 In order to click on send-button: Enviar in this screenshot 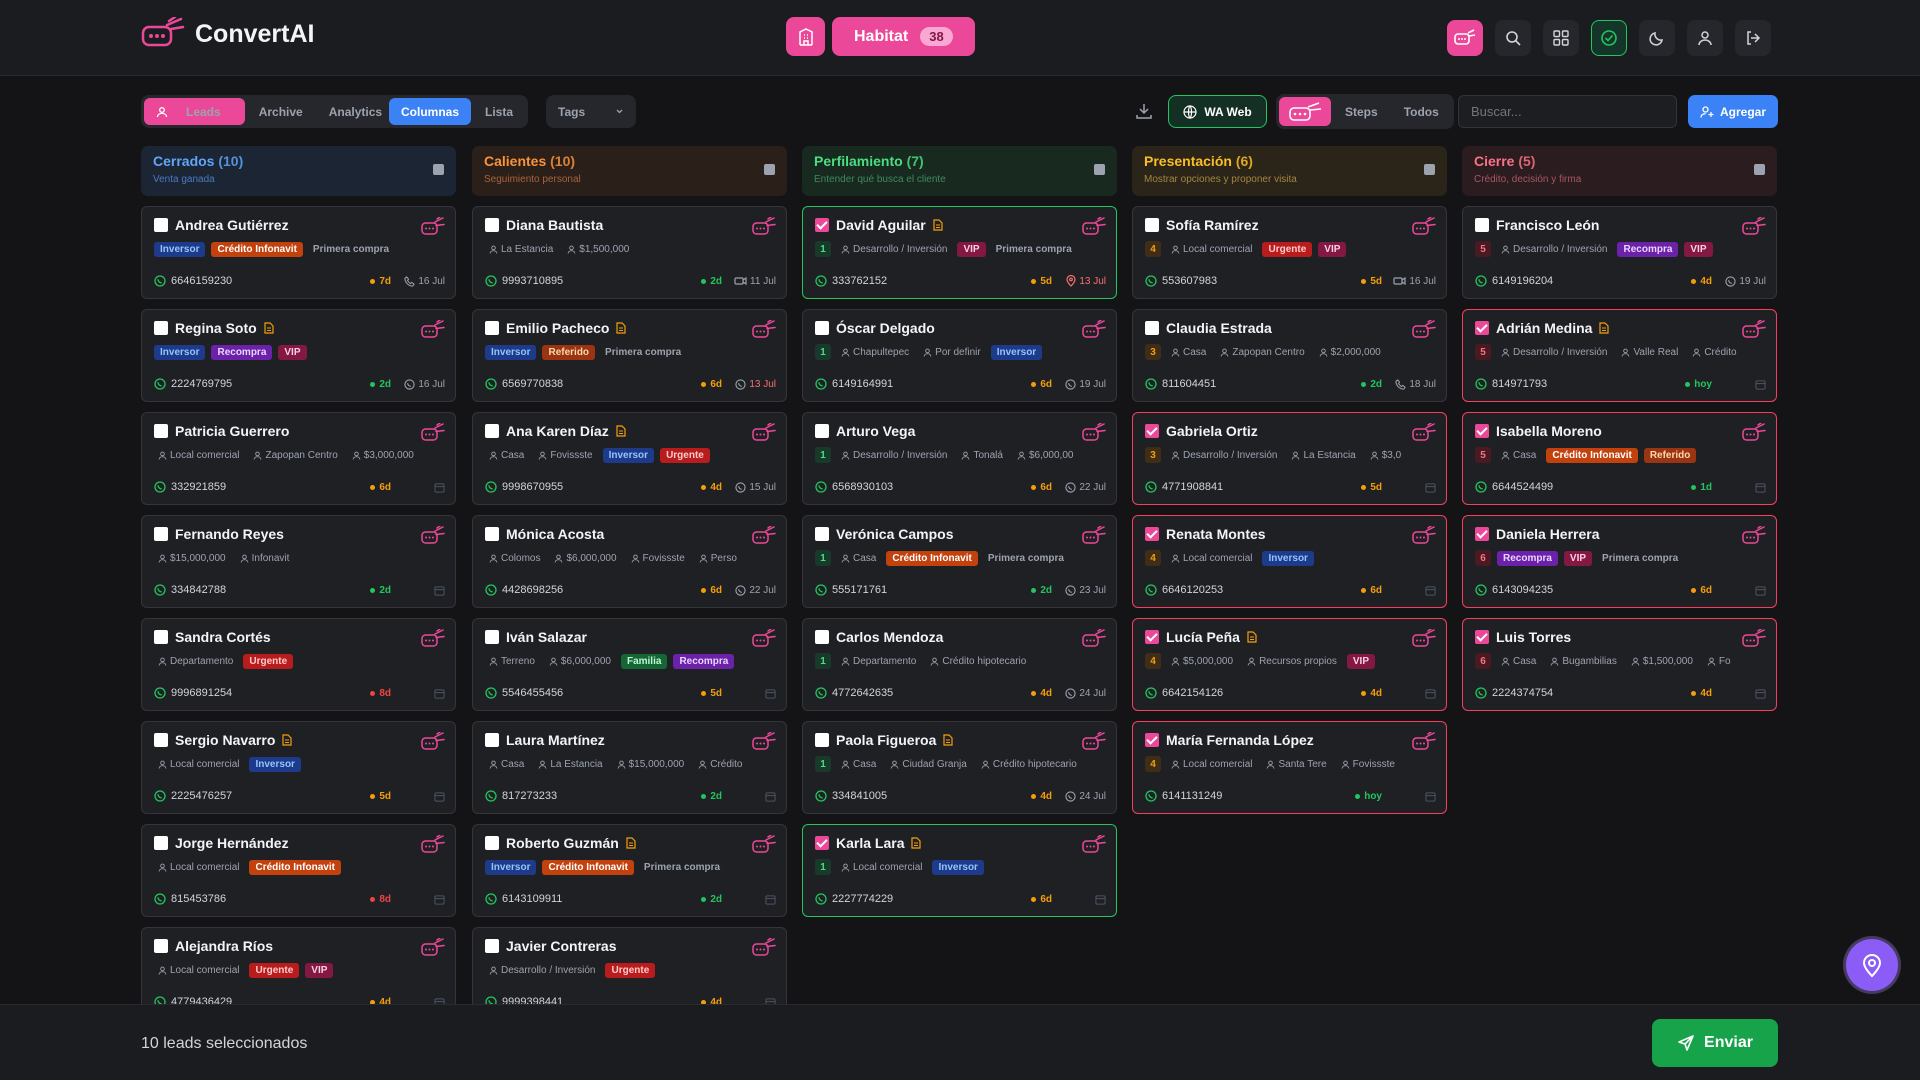, I will do `click(1715, 1043)`.